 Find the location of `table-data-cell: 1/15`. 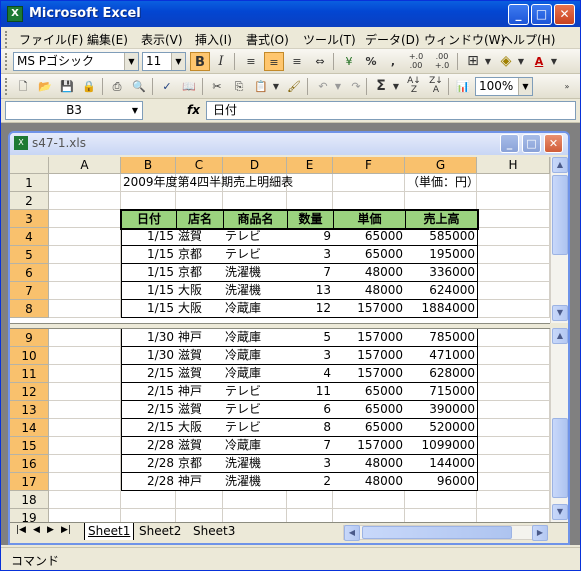

table-data-cell: 1/15 is located at coordinates (149, 309).